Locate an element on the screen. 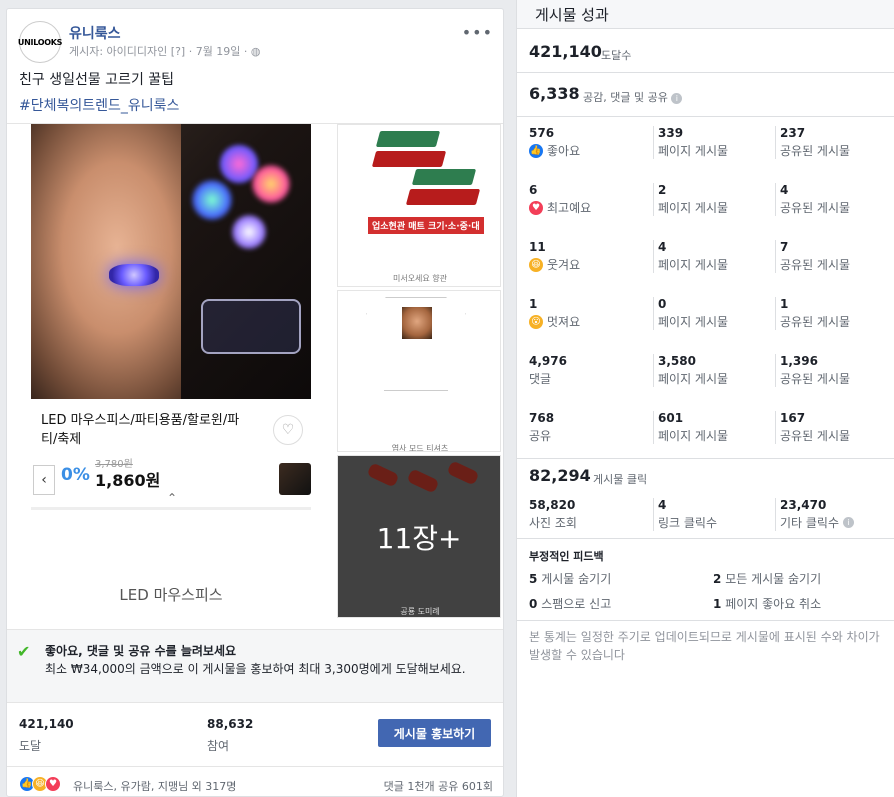 The height and width of the screenshot is (797, 894). wow-icon: 😮 is located at coordinates (536, 321).